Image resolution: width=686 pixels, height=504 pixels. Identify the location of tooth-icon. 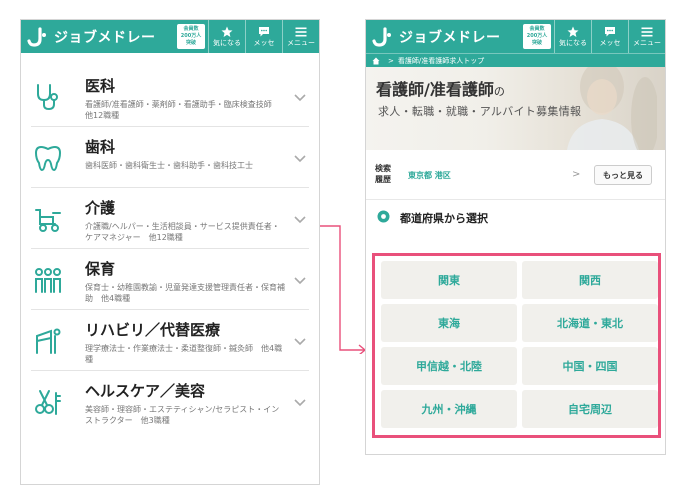
(48, 158).